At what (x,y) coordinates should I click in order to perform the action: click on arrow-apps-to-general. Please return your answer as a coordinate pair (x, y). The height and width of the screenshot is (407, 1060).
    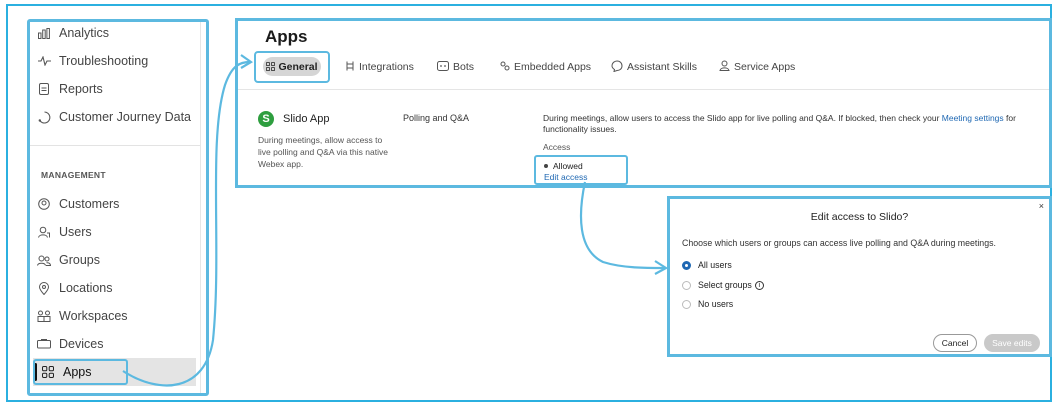
    Looking at the image, I should click on (186, 223).